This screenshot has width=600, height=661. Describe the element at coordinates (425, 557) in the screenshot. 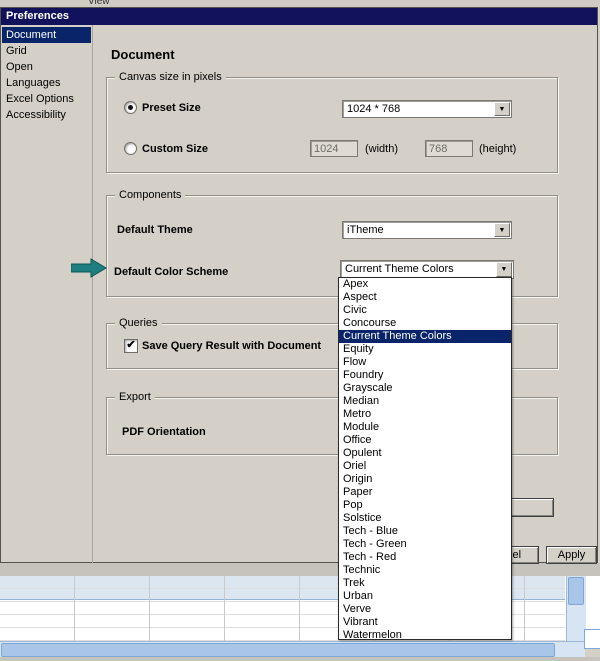

I see `color-scheme-option: Tech - Red` at that location.